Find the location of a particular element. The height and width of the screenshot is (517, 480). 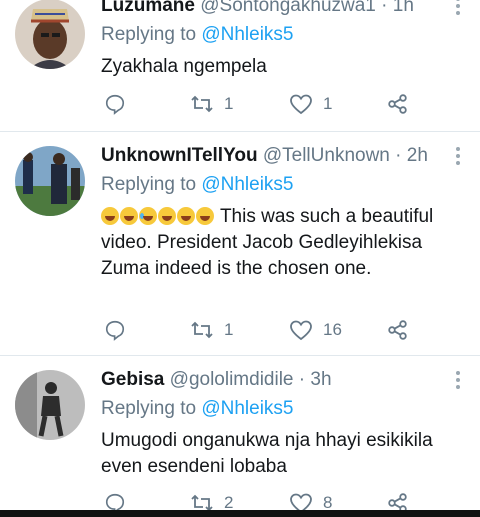

user-handle: @TellUnknown is located at coordinates (326, 155).